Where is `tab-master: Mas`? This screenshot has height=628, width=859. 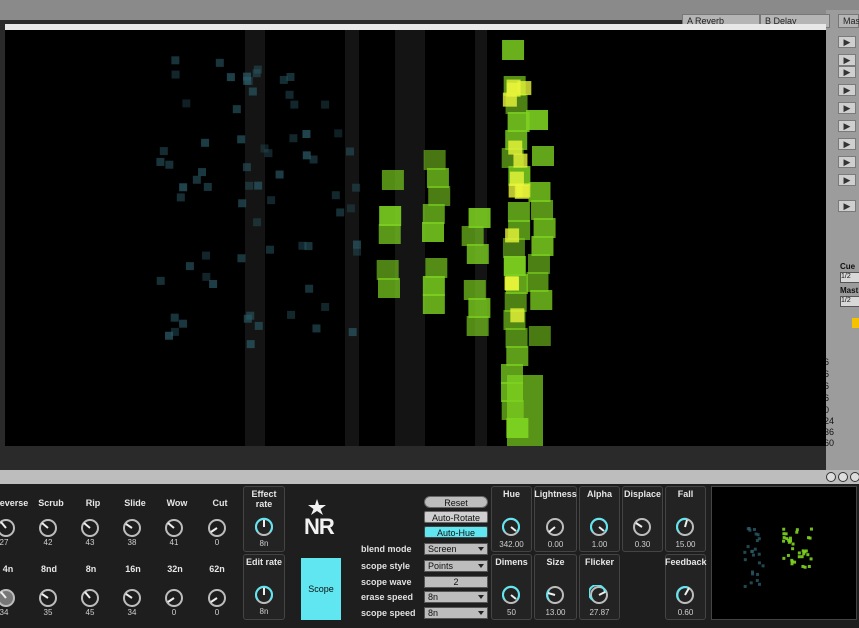 tab-master: Mas is located at coordinates (848, 21).